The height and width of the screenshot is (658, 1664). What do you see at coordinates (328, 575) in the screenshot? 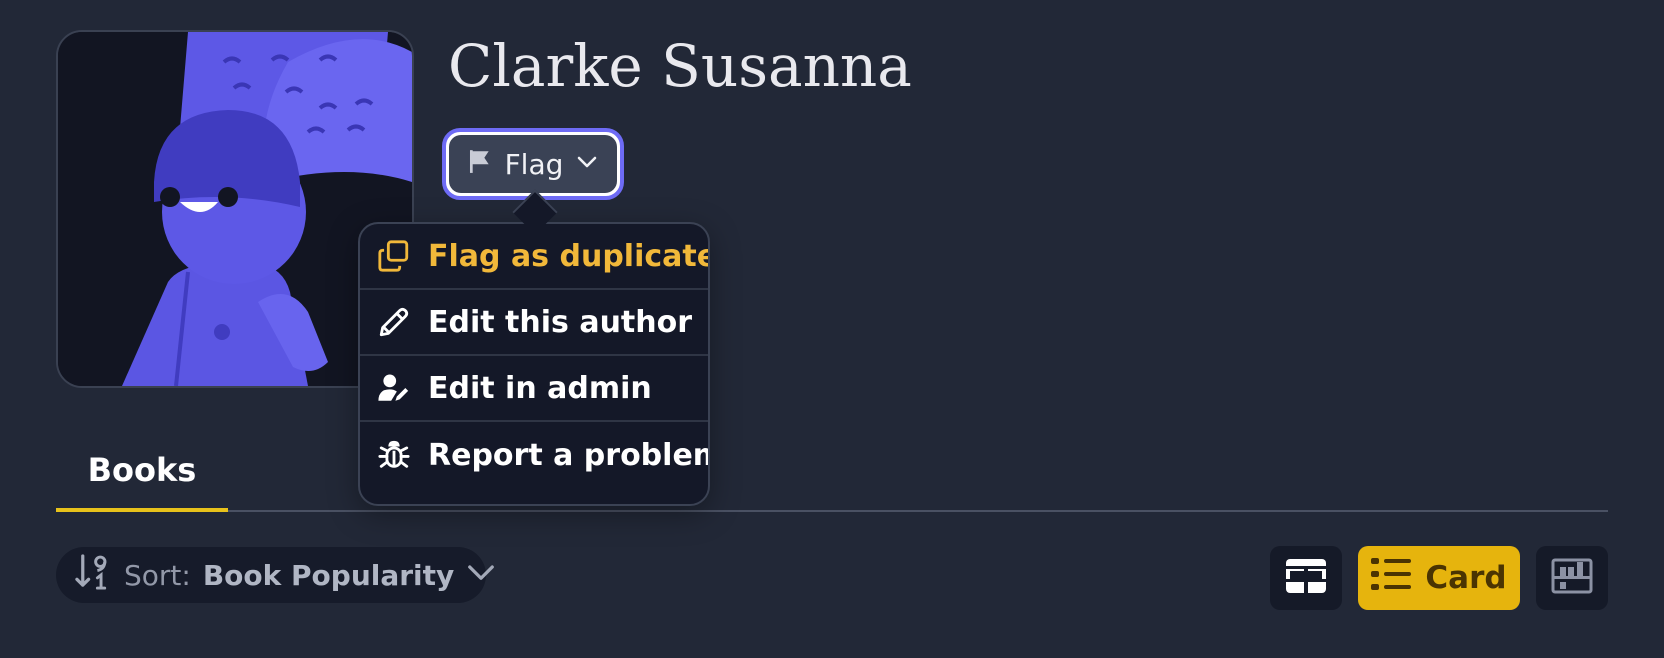
I see `sort-value: Book Popularity` at bounding box center [328, 575].